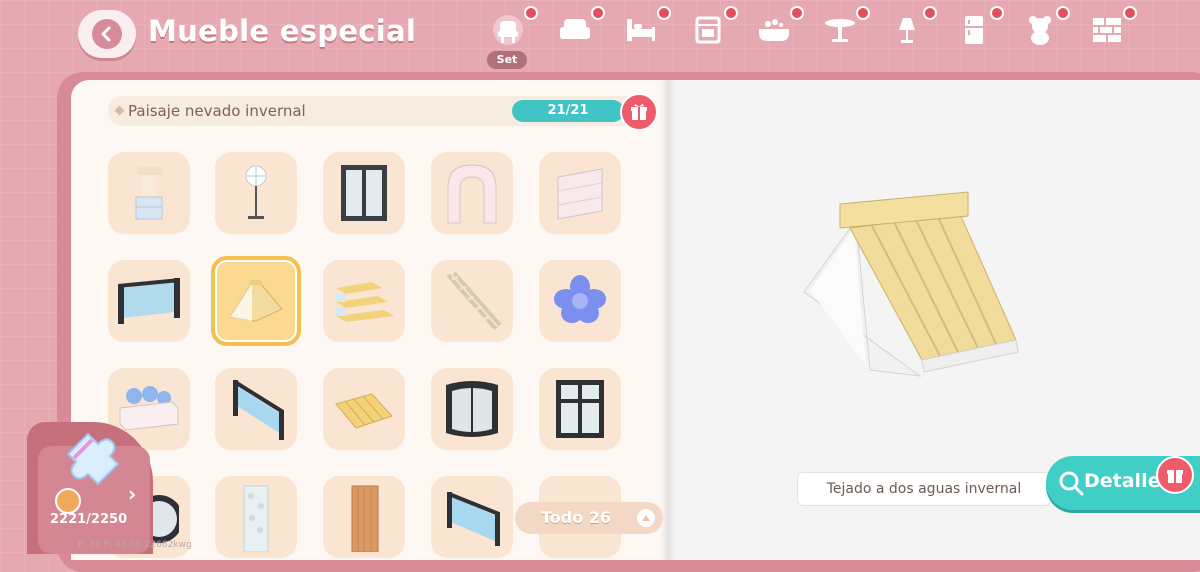 The image size is (1200, 572). I want to click on snowflake-lamp-icon, so click(256, 192).